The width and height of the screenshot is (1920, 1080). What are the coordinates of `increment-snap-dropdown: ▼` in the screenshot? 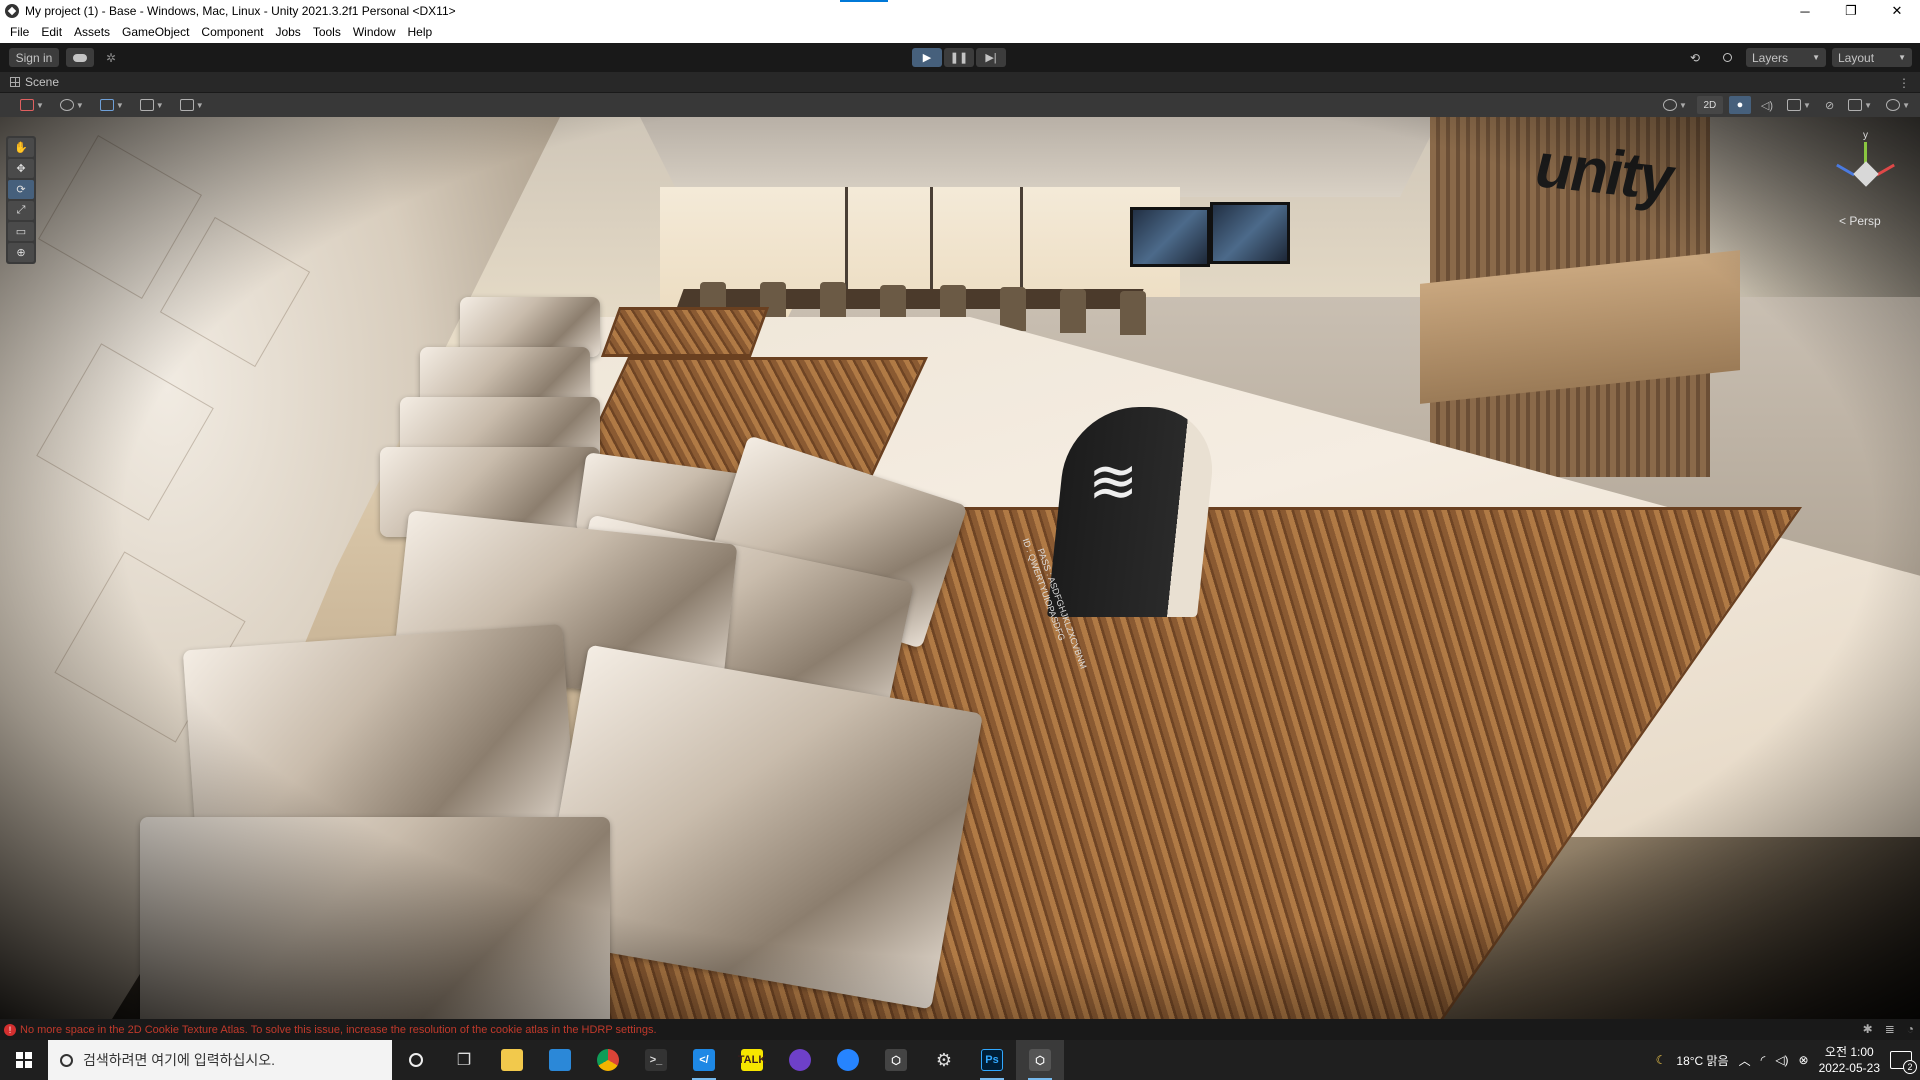 It's located at (192, 105).